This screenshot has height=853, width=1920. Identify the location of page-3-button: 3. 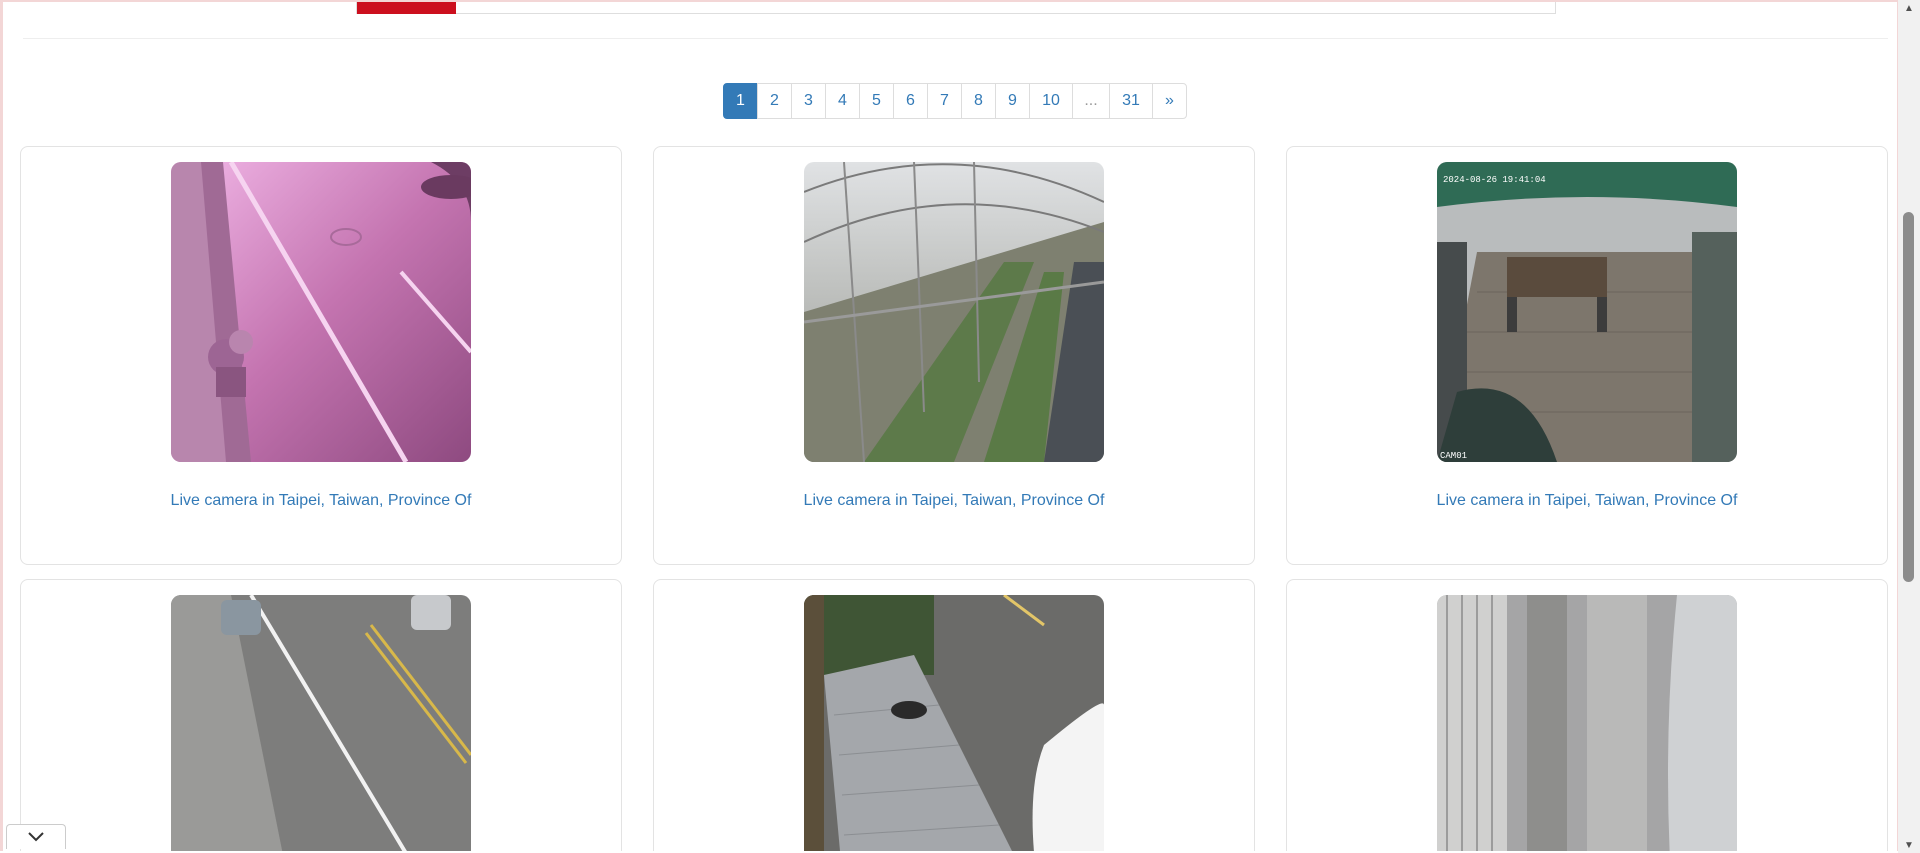
(808, 101).